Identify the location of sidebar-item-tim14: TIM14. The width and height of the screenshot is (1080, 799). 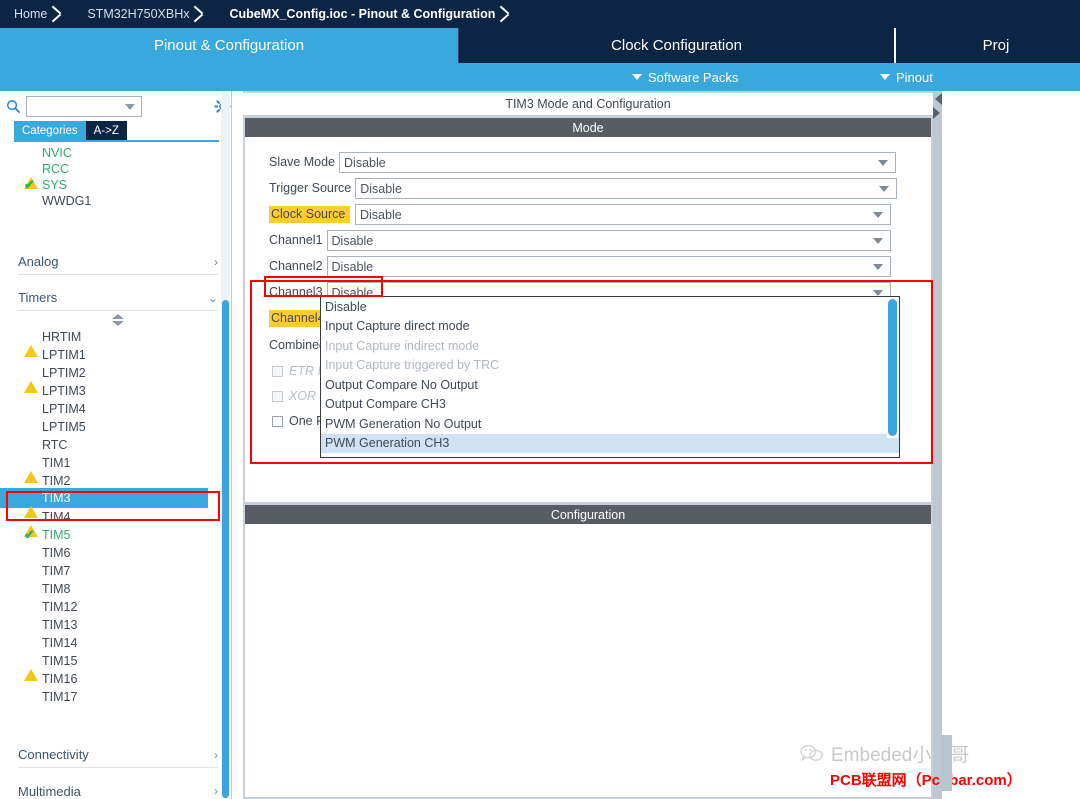
(38, 643).